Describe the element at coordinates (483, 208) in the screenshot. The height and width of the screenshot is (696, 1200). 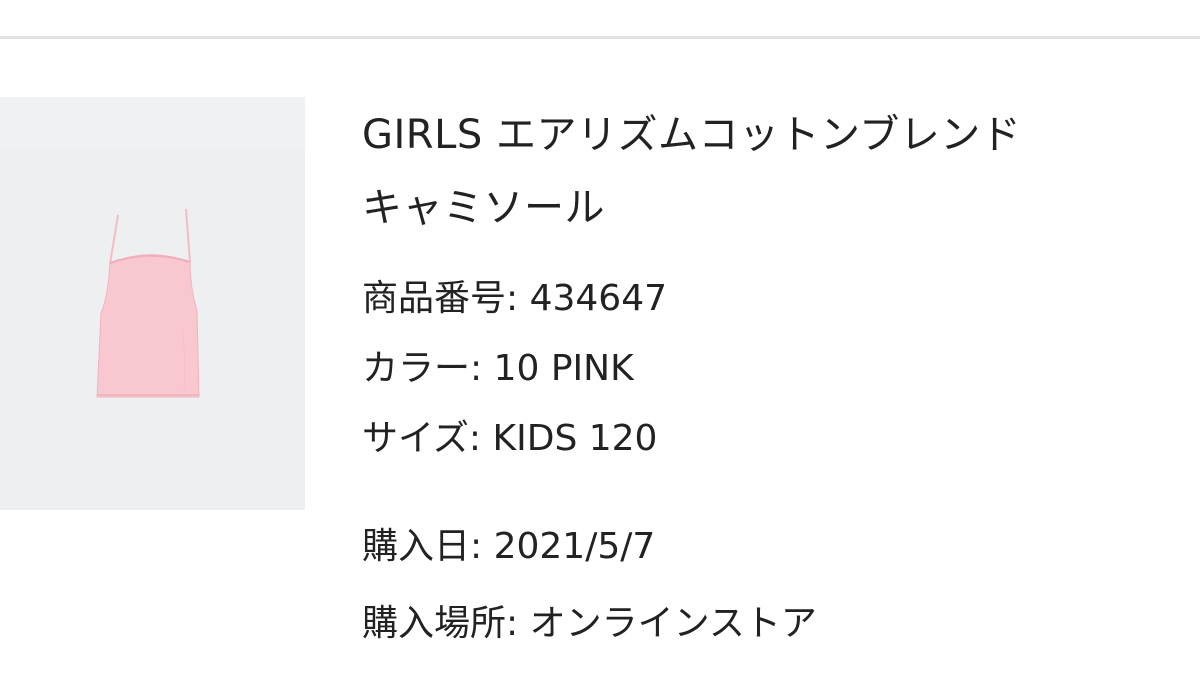
I see `product-title-line2: キャミソール` at that location.